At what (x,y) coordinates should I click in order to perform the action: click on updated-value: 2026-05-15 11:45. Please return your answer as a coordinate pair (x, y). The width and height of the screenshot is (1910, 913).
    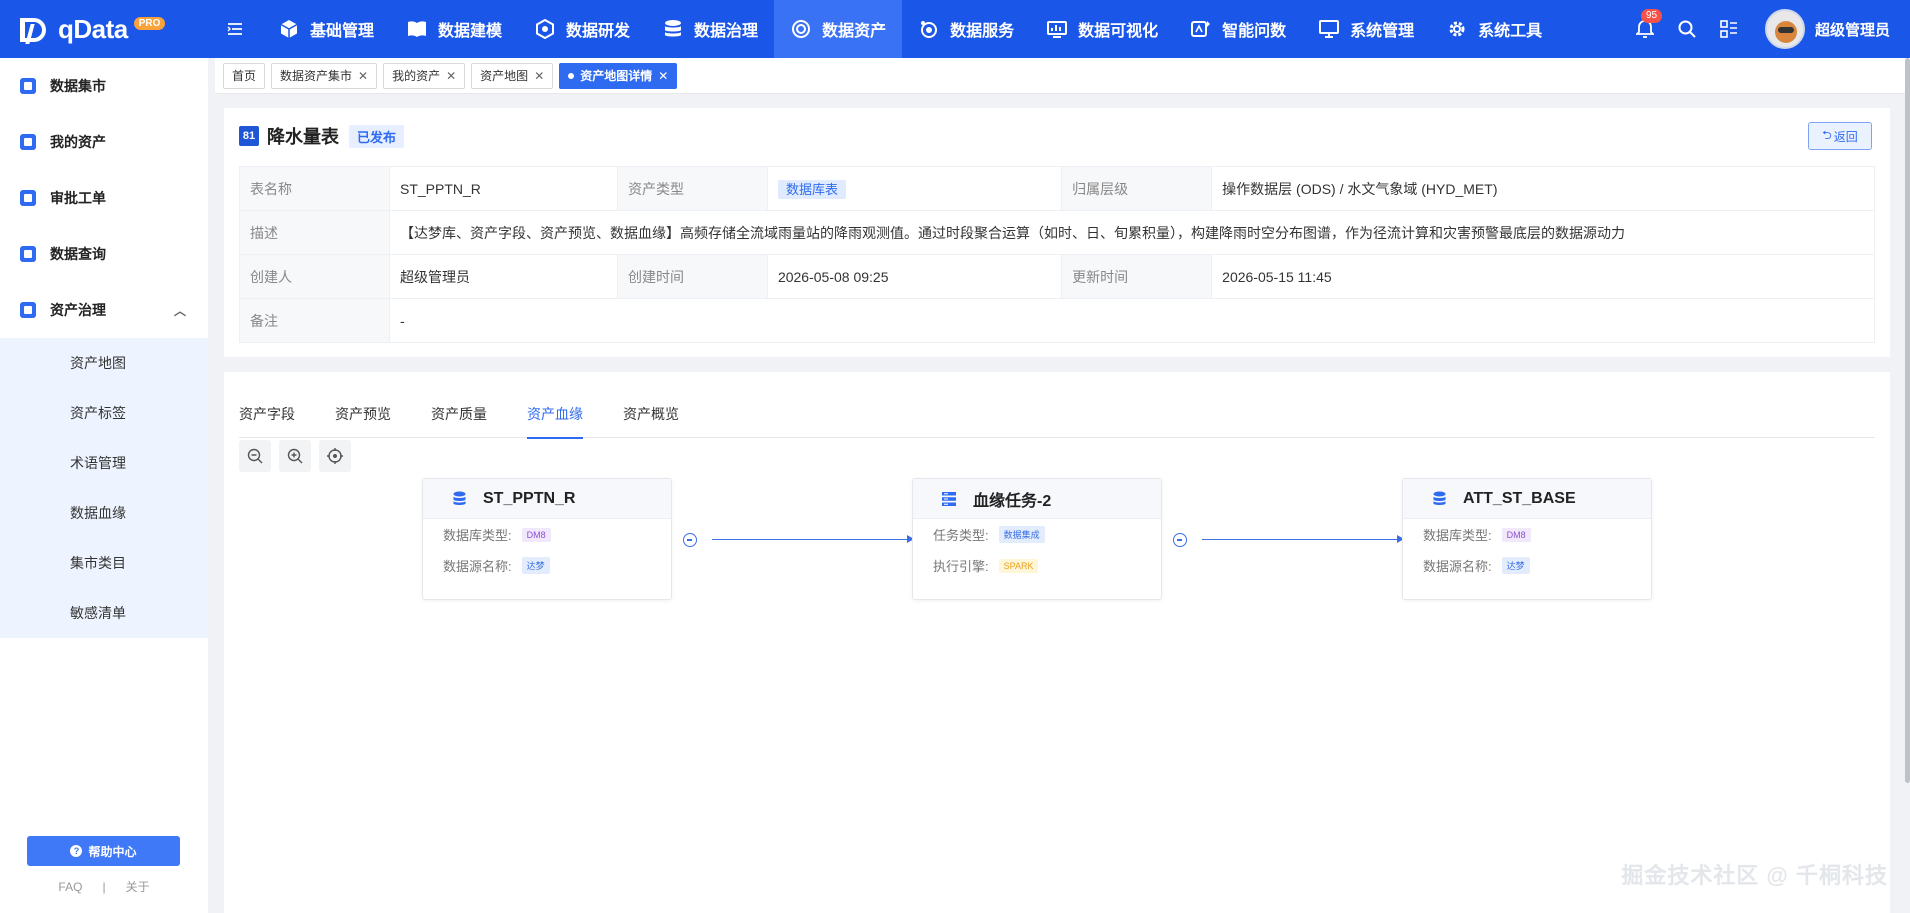
    Looking at the image, I should click on (1543, 276).